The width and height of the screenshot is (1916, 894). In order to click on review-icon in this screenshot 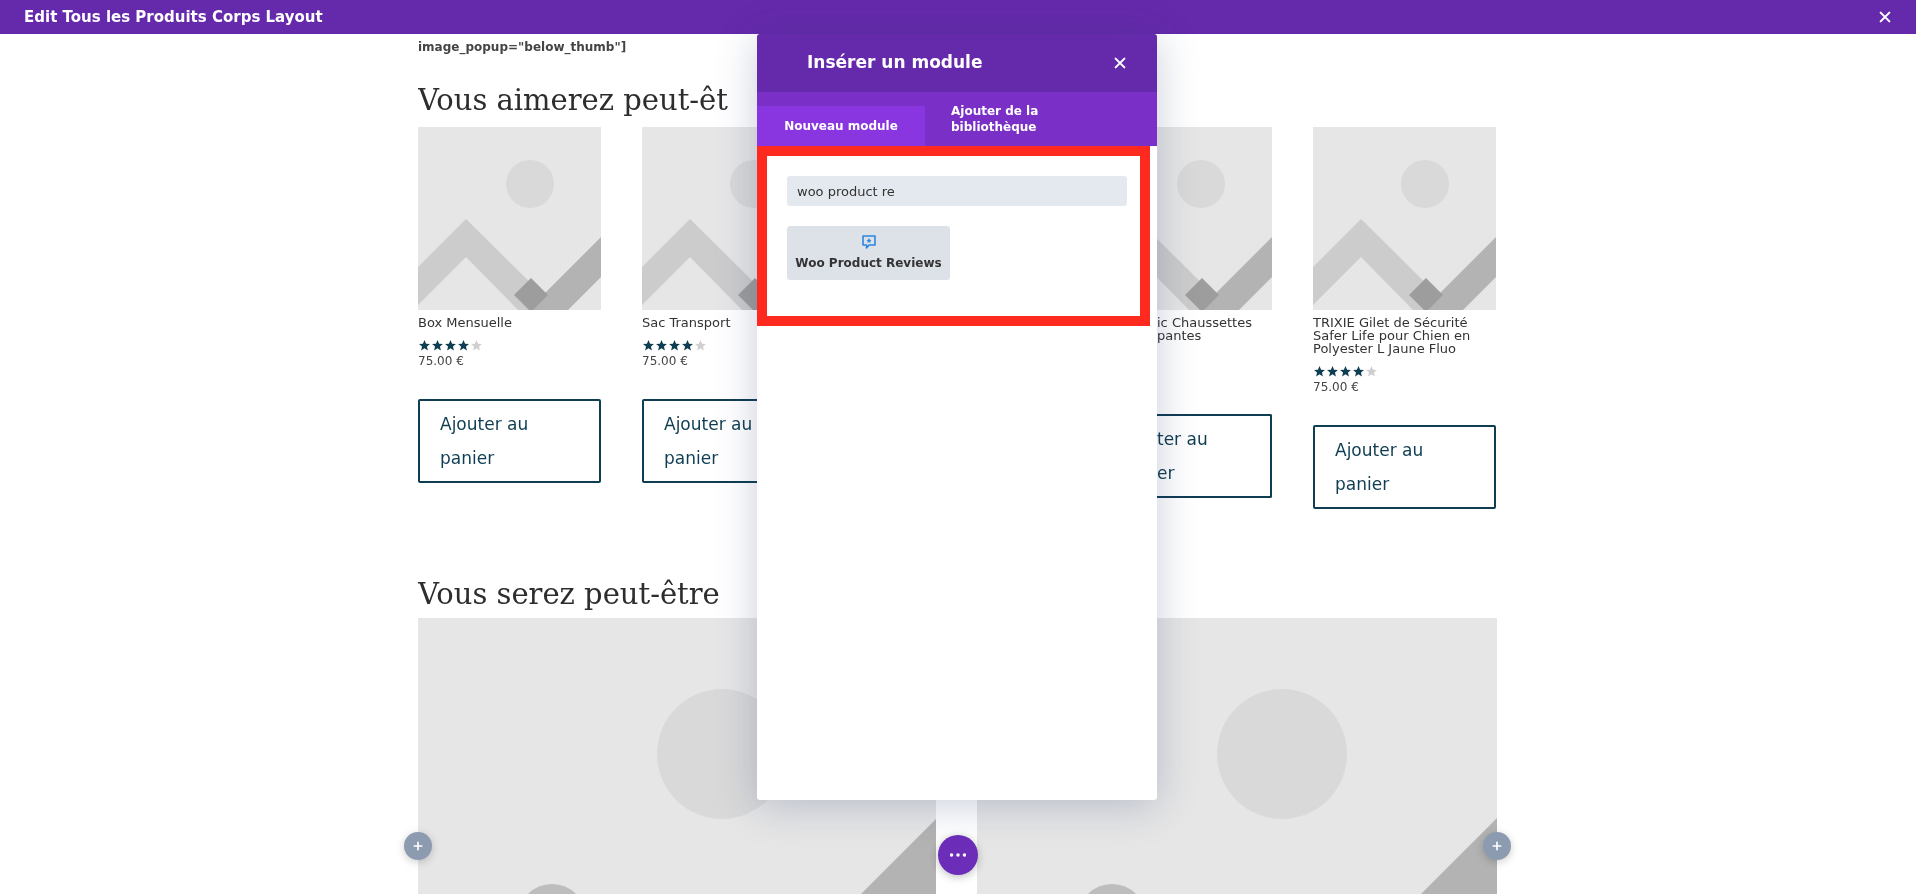, I will do `click(868, 242)`.